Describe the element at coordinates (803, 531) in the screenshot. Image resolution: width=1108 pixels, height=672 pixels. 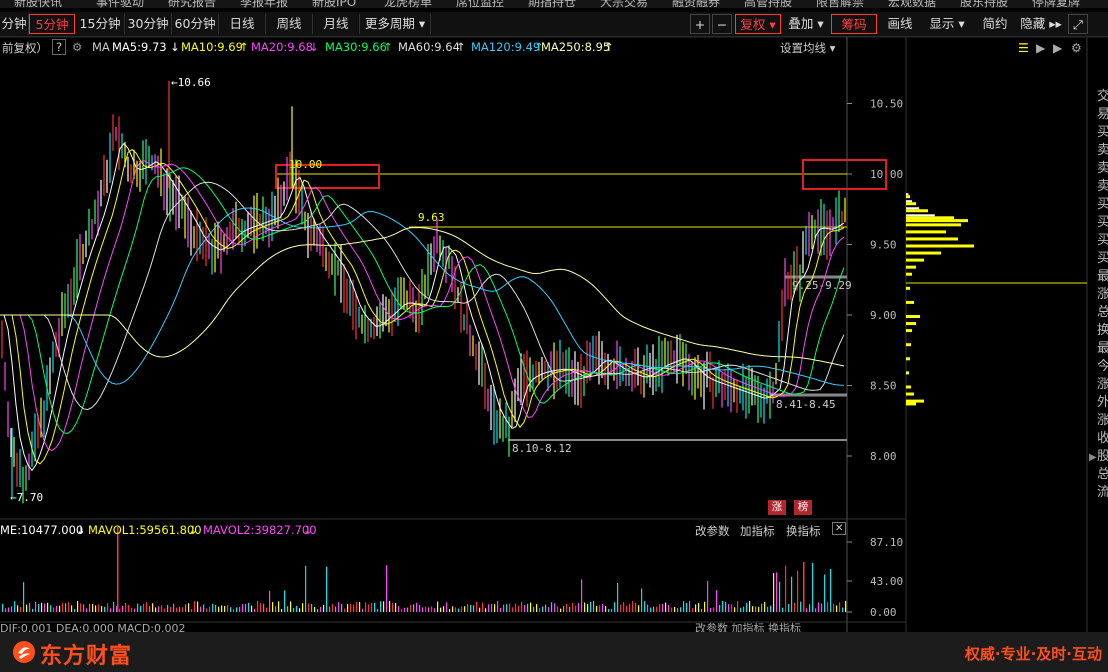
I see `switch-indicator-button: 换指标` at that location.